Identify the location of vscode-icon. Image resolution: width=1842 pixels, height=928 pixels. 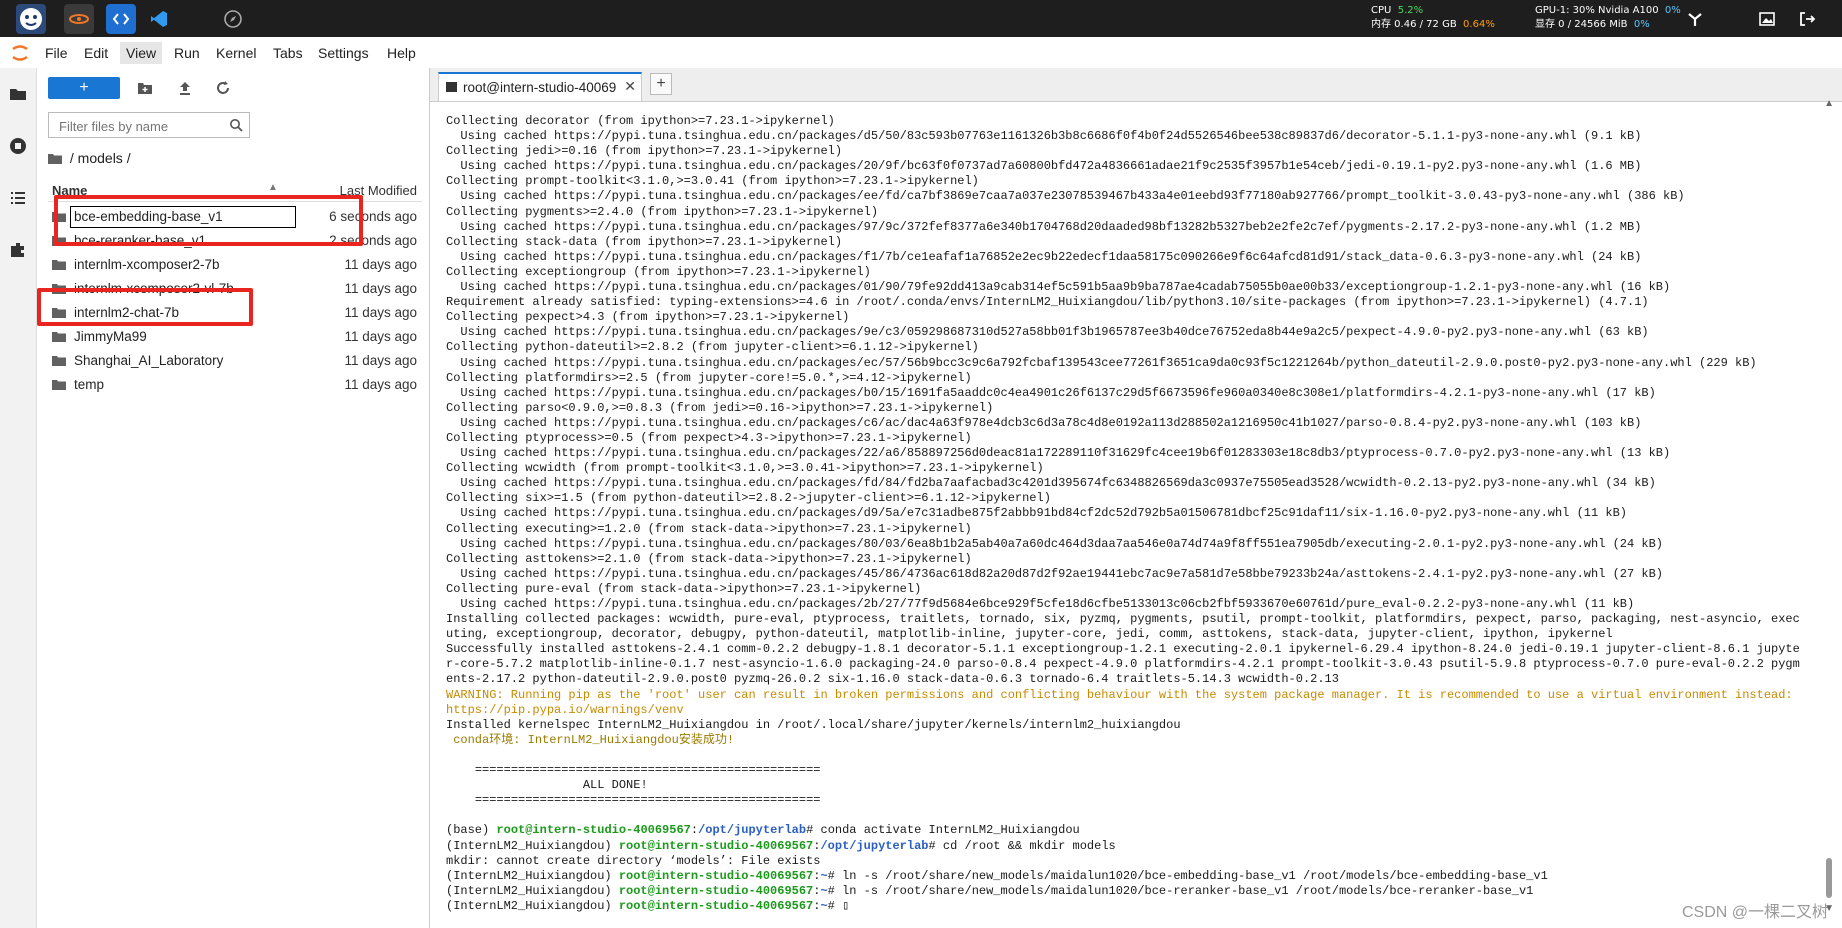
(159, 19).